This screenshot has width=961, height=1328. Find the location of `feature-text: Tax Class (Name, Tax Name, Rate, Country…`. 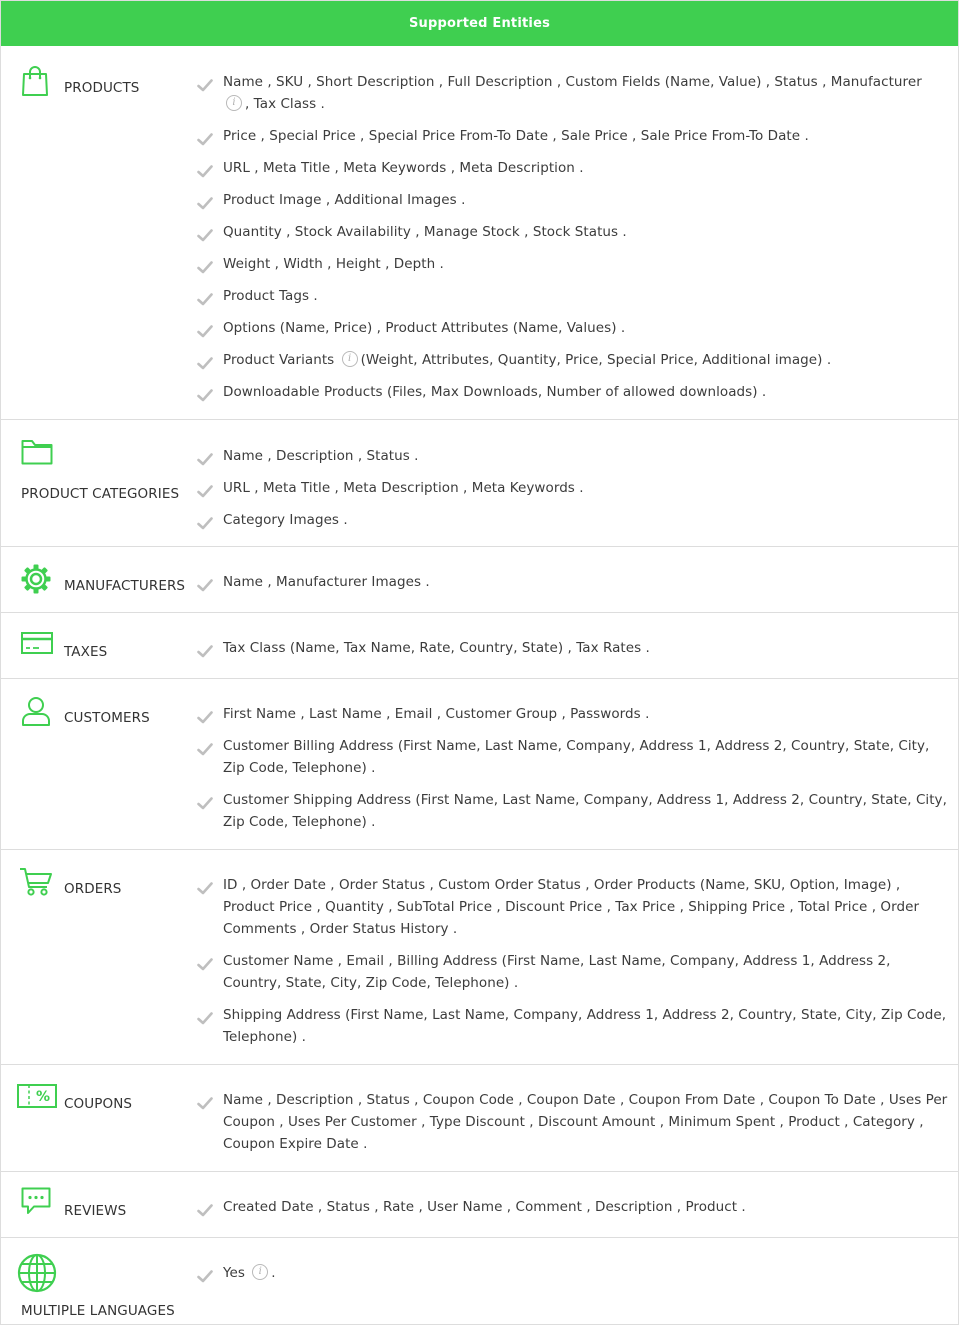

feature-text: Tax Class (Name, Tax Name, Rate, Country… is located at coordinates (585, 648).